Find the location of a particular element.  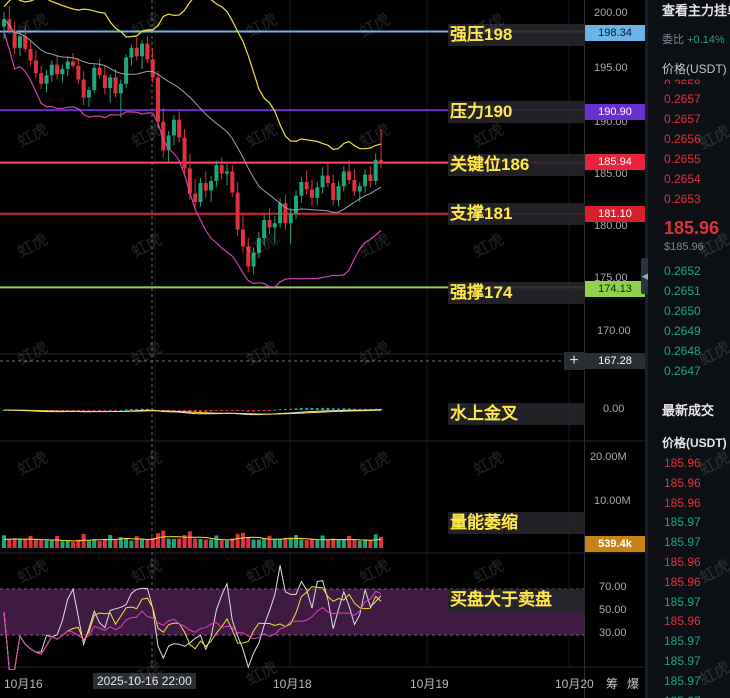

bid-price: 0.2651 is located at coordinates (682, 291).